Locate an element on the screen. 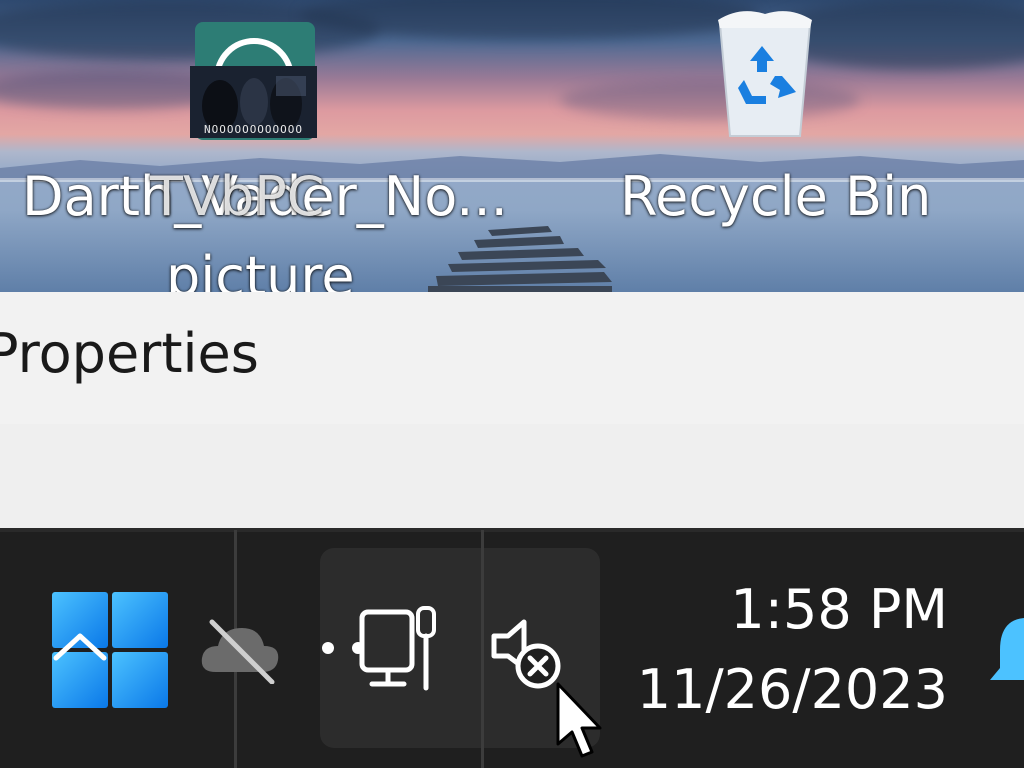 This screenshot has width=1024, height=768. network-disconnected-icon is located at coordinates (380, 648).